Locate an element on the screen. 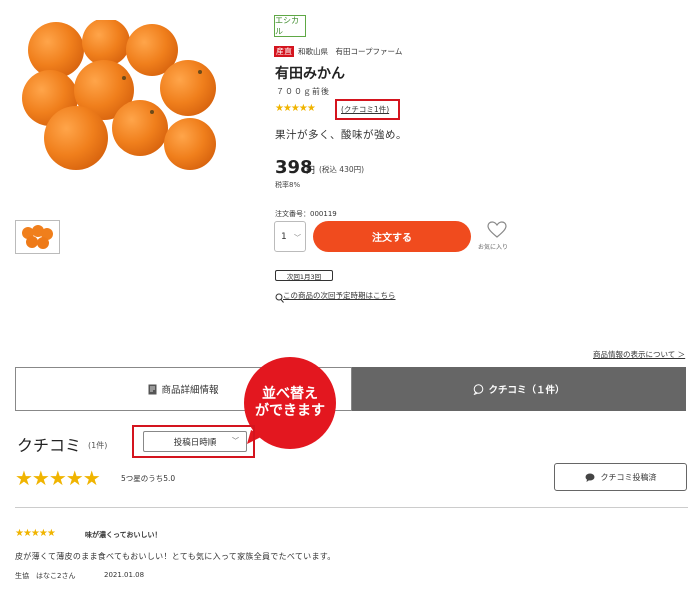 Image resolution: width=700 pixels, height=600 pixels. price-tax-included: (税込 430円) is located at coordinates (342, 169).